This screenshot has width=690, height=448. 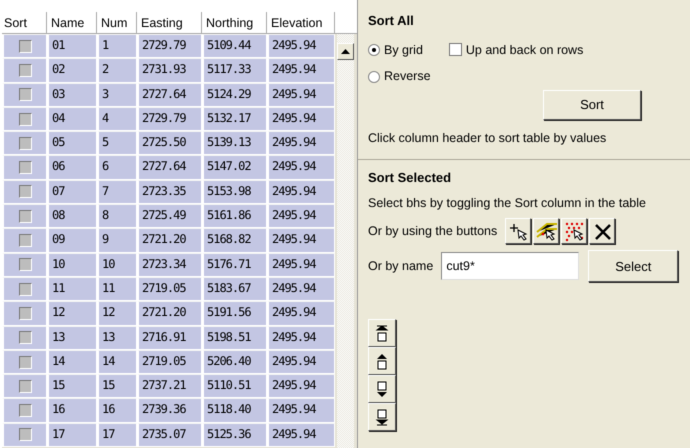 I want to click on table-cell: 06, so click(x=72, y=167).